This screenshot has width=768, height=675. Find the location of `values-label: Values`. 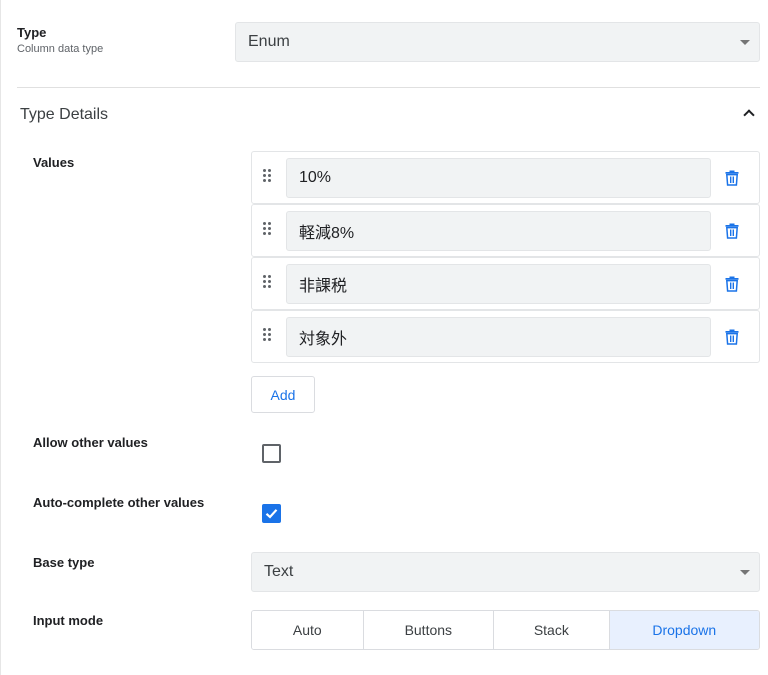

values-label: Values is located at coordinates (54, 162).